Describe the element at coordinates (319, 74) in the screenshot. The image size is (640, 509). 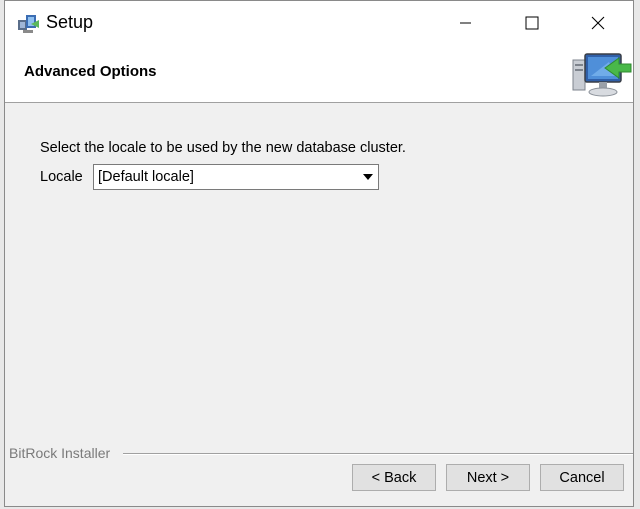
I see `page-header: Advanced Options` at that location.